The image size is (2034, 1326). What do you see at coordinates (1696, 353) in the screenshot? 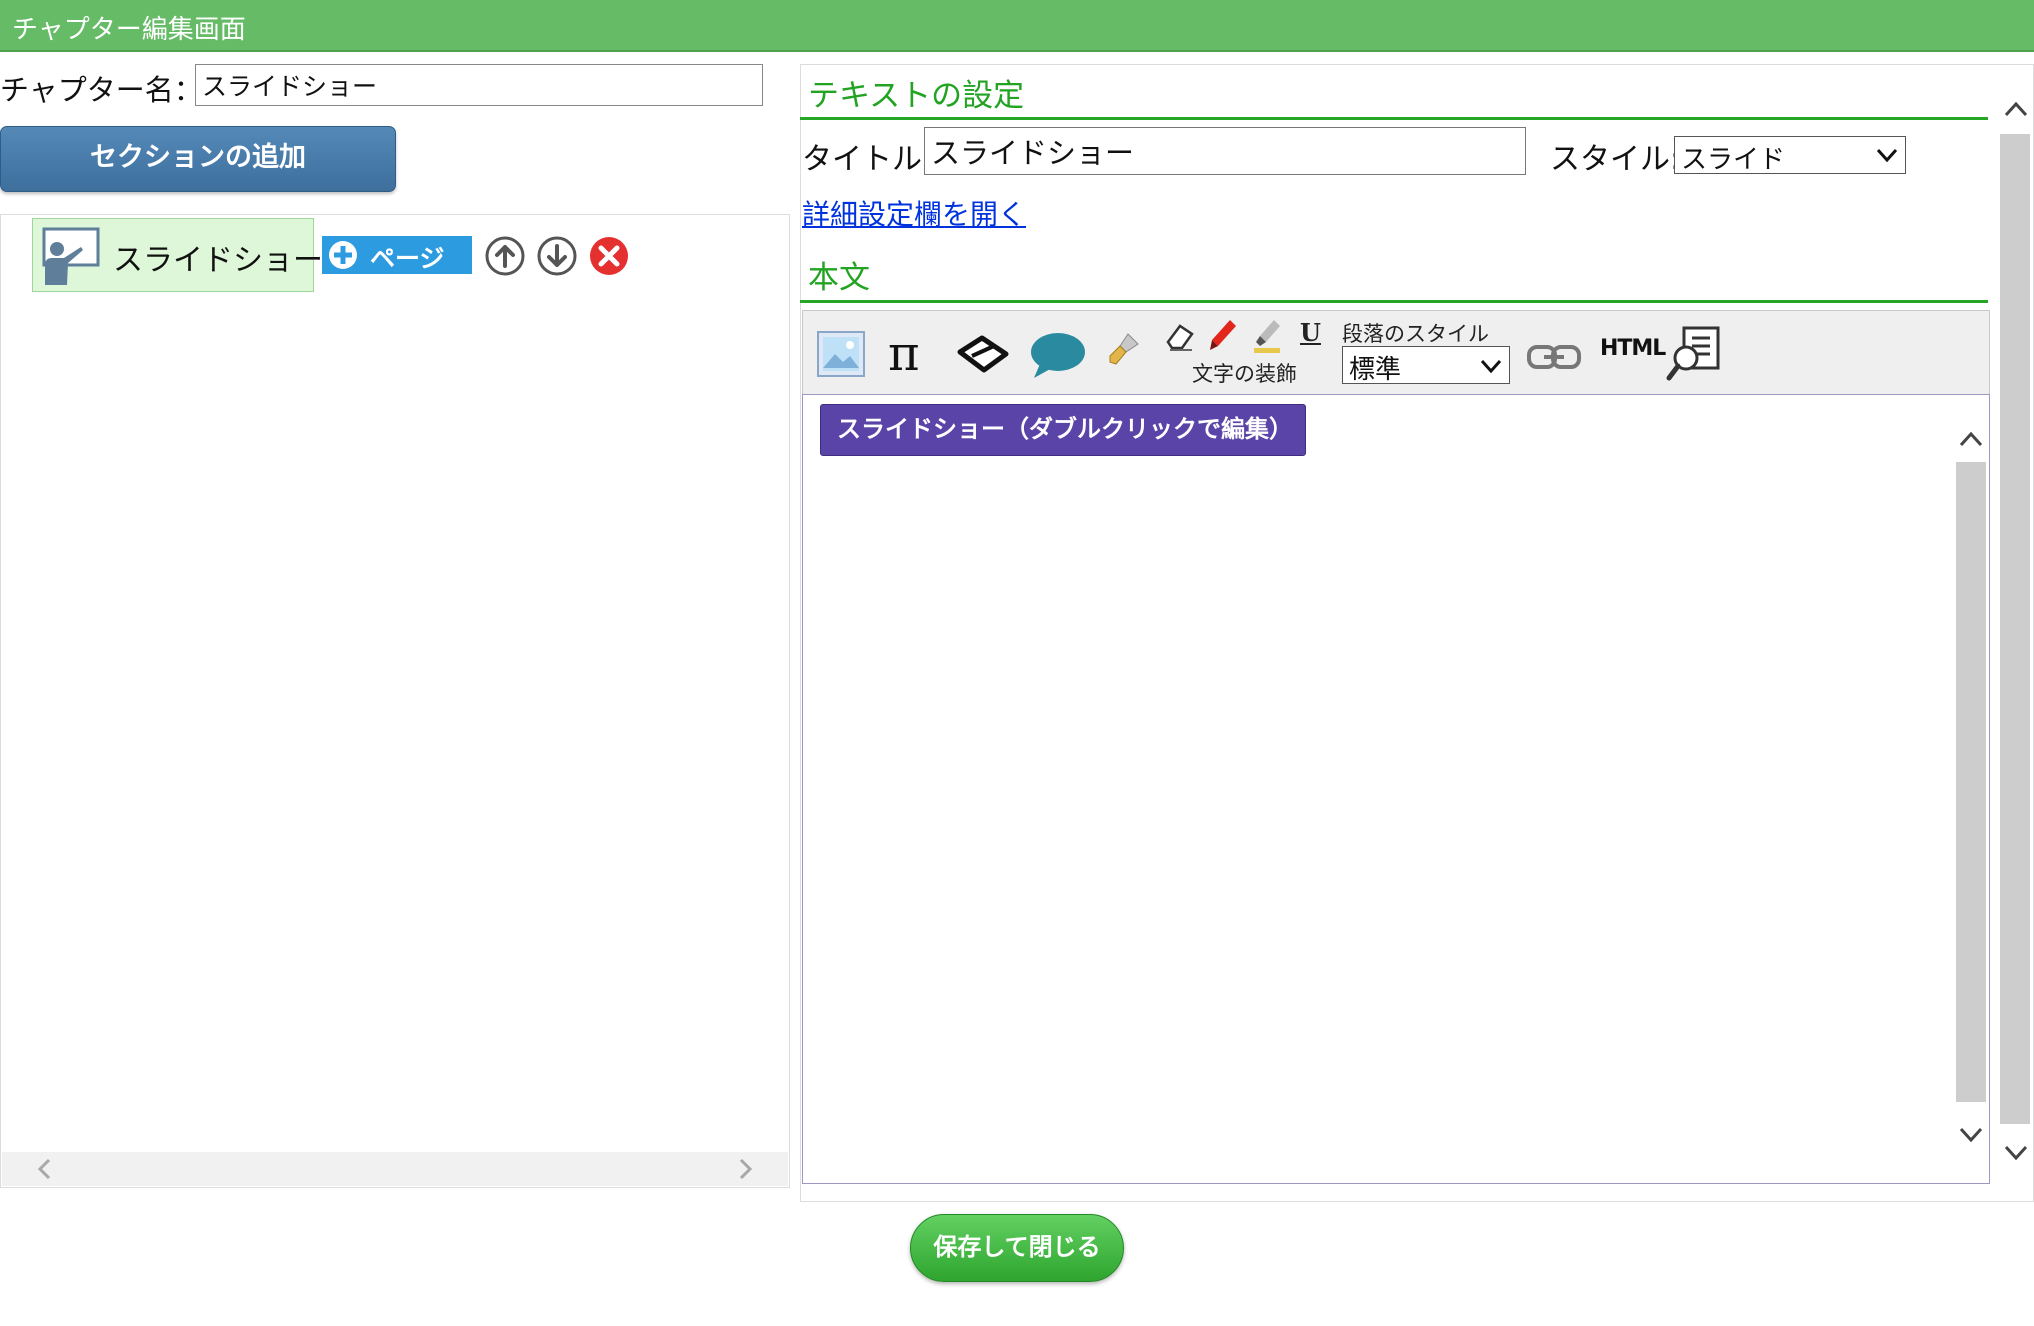
I see `search-document-icon` at bounding box center [1696, 353].